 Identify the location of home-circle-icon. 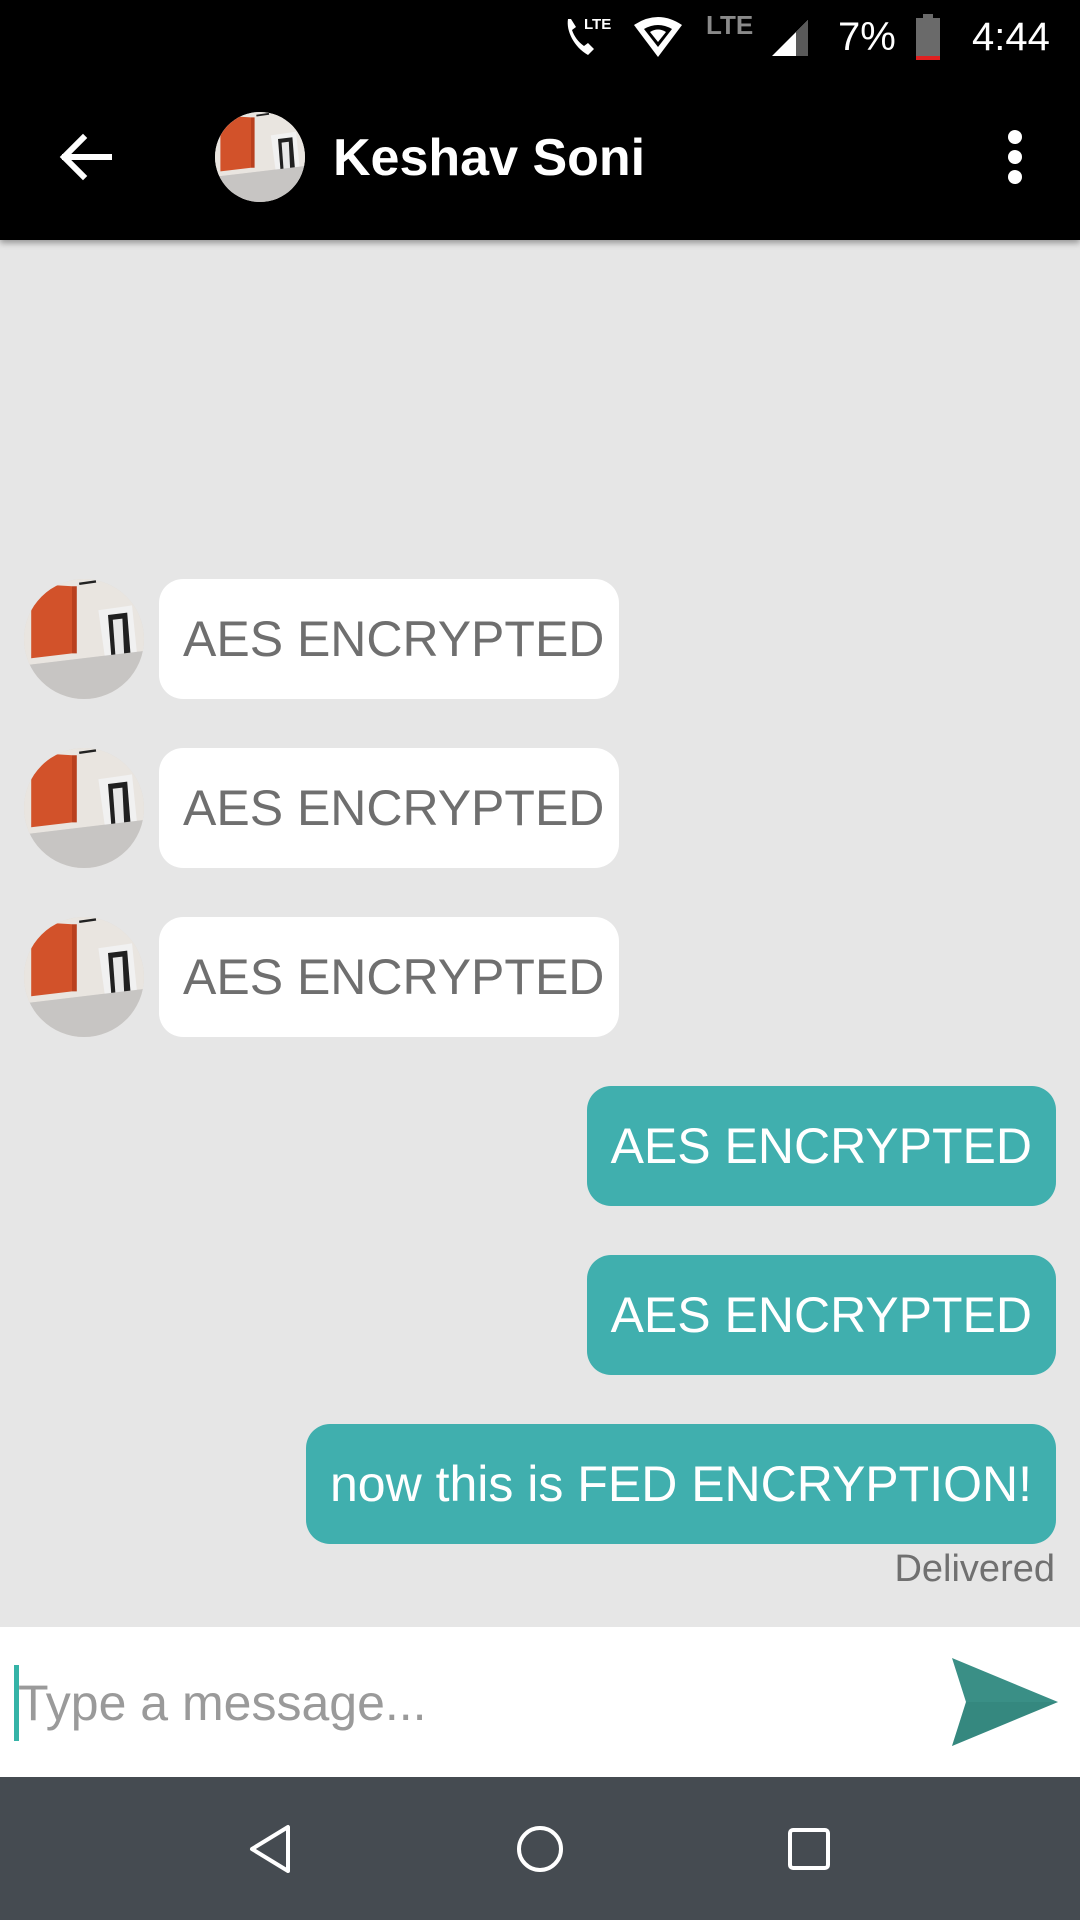
(540, 1849).